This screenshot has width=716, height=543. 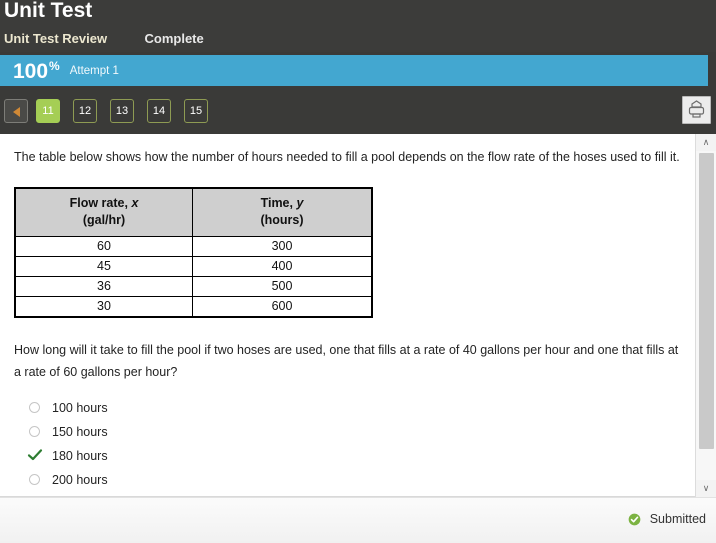 What do you see at coordinates (35, 455) in the screenshot?
I see `check-mark-icon` at bounding box center [35, 455].